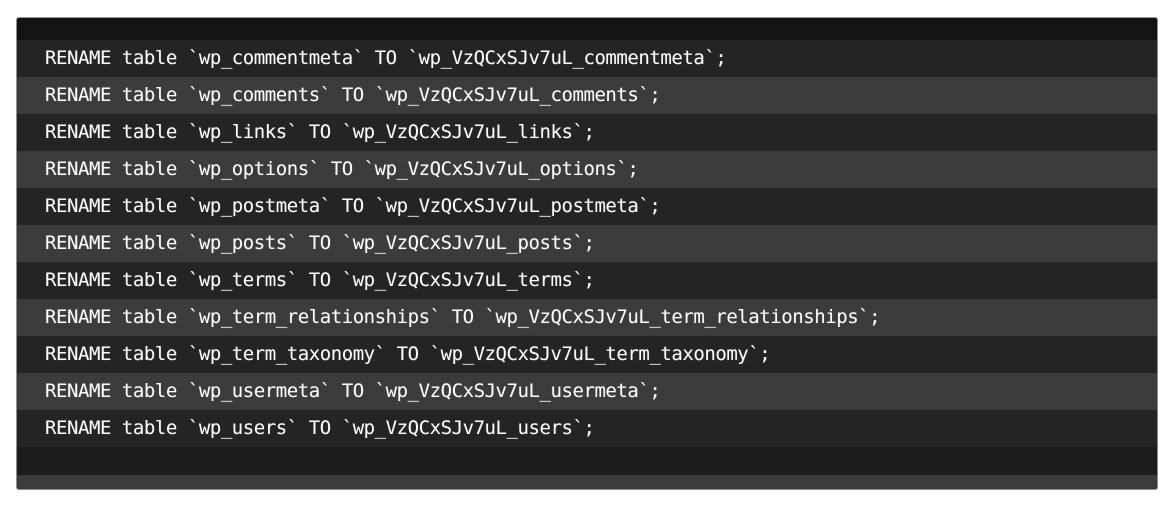  I want to click on code-panel-top-strip, so click(587, 29).